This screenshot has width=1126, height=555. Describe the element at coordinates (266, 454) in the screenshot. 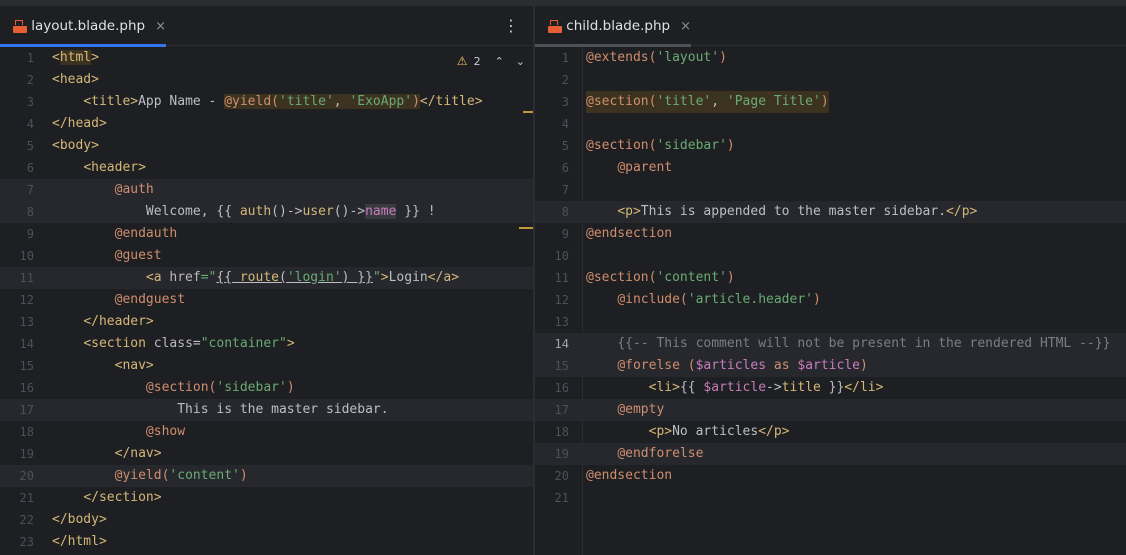

I see `code-line: 19 </nav>` at that location.